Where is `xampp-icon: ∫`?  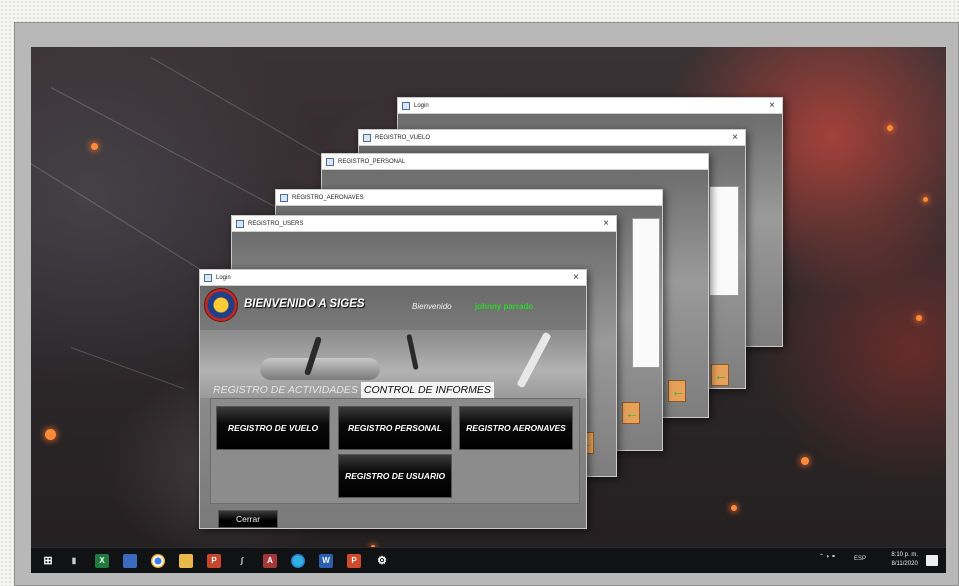
xampp-icon: ∫ is located at coordinates (242, 561).